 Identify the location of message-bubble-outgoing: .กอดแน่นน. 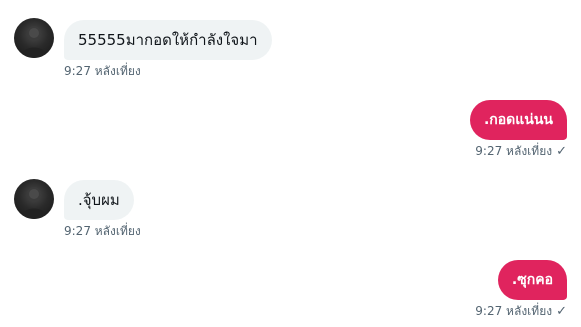
(518, 120).